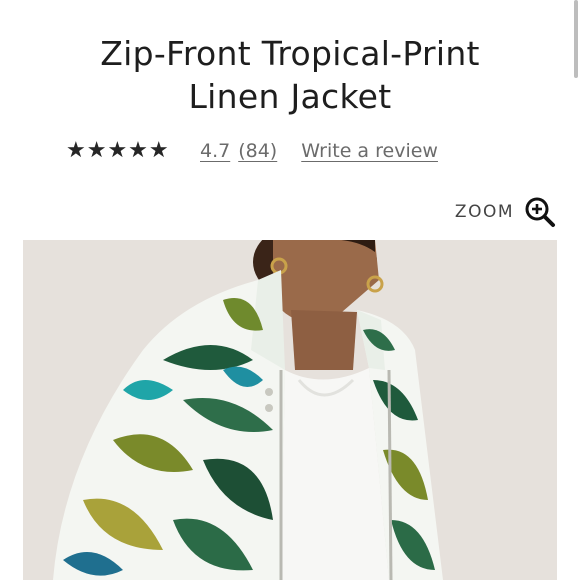  What do you see at coordinates (215, 151) in the screenshot?
I see `rating-score-link: 4.7` at bounding box center [215, 151].